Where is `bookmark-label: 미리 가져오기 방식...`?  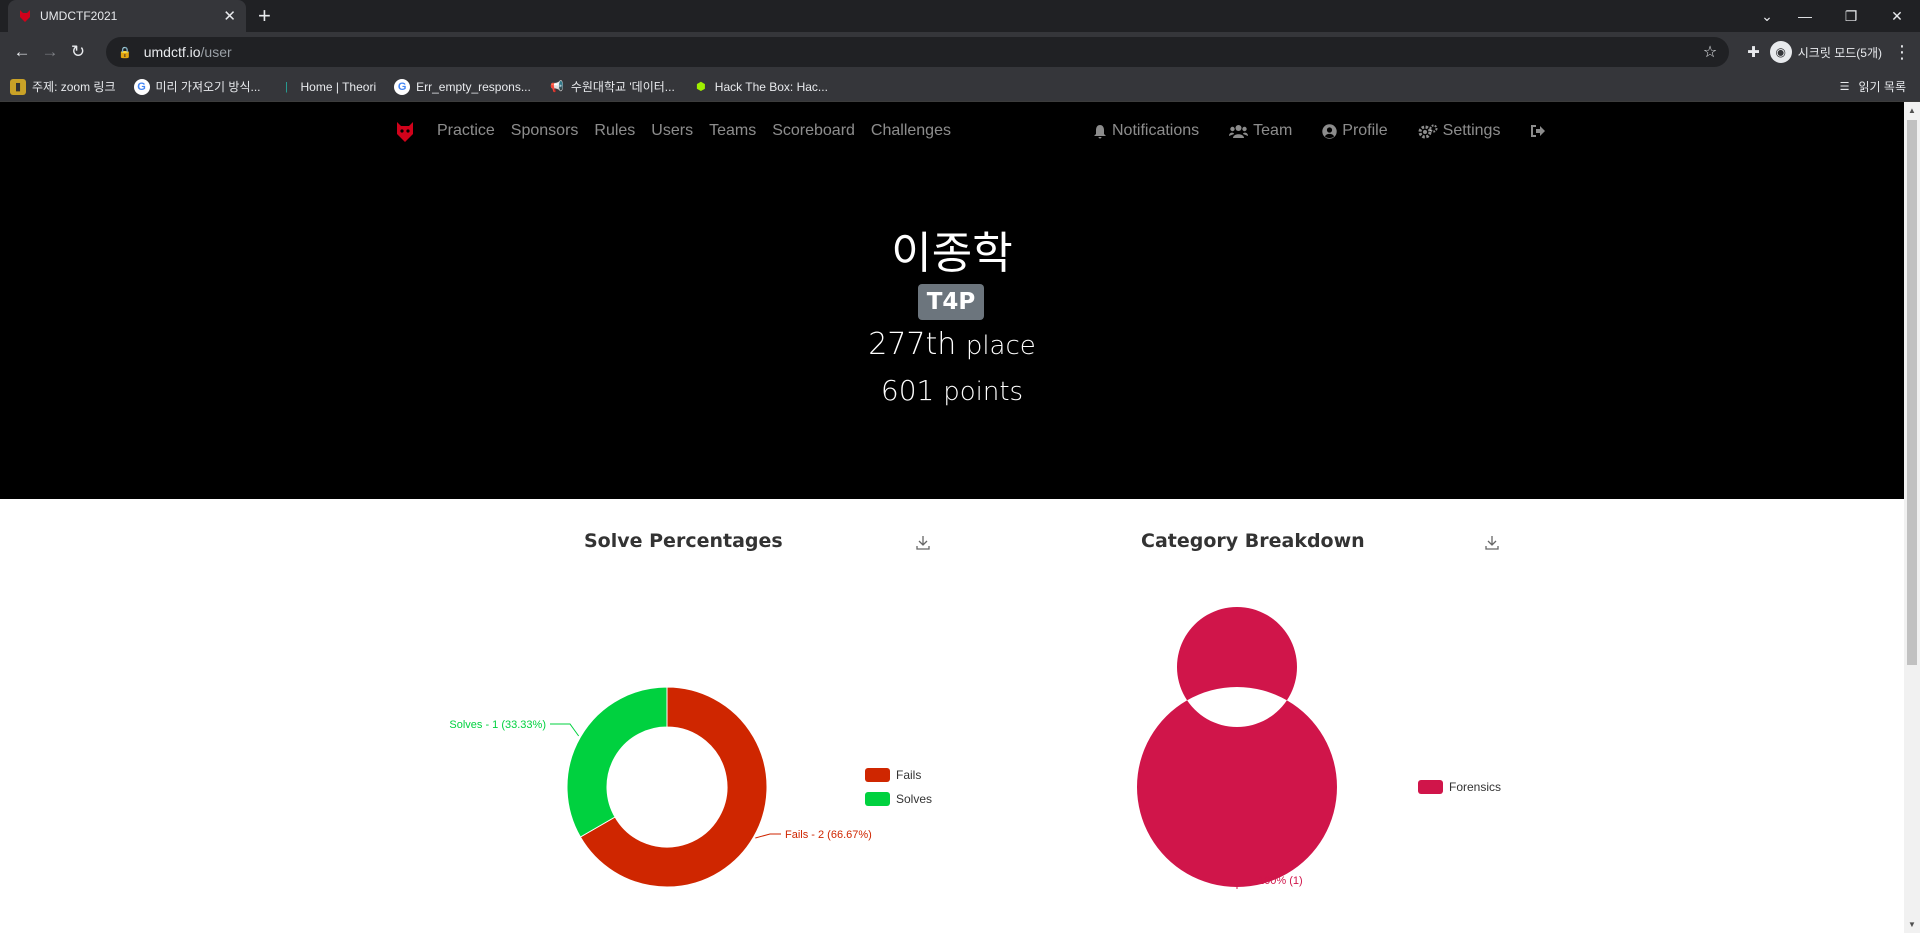
bookmark-label: 미리 가져오기 방식... is located at coordinates (208, 87).